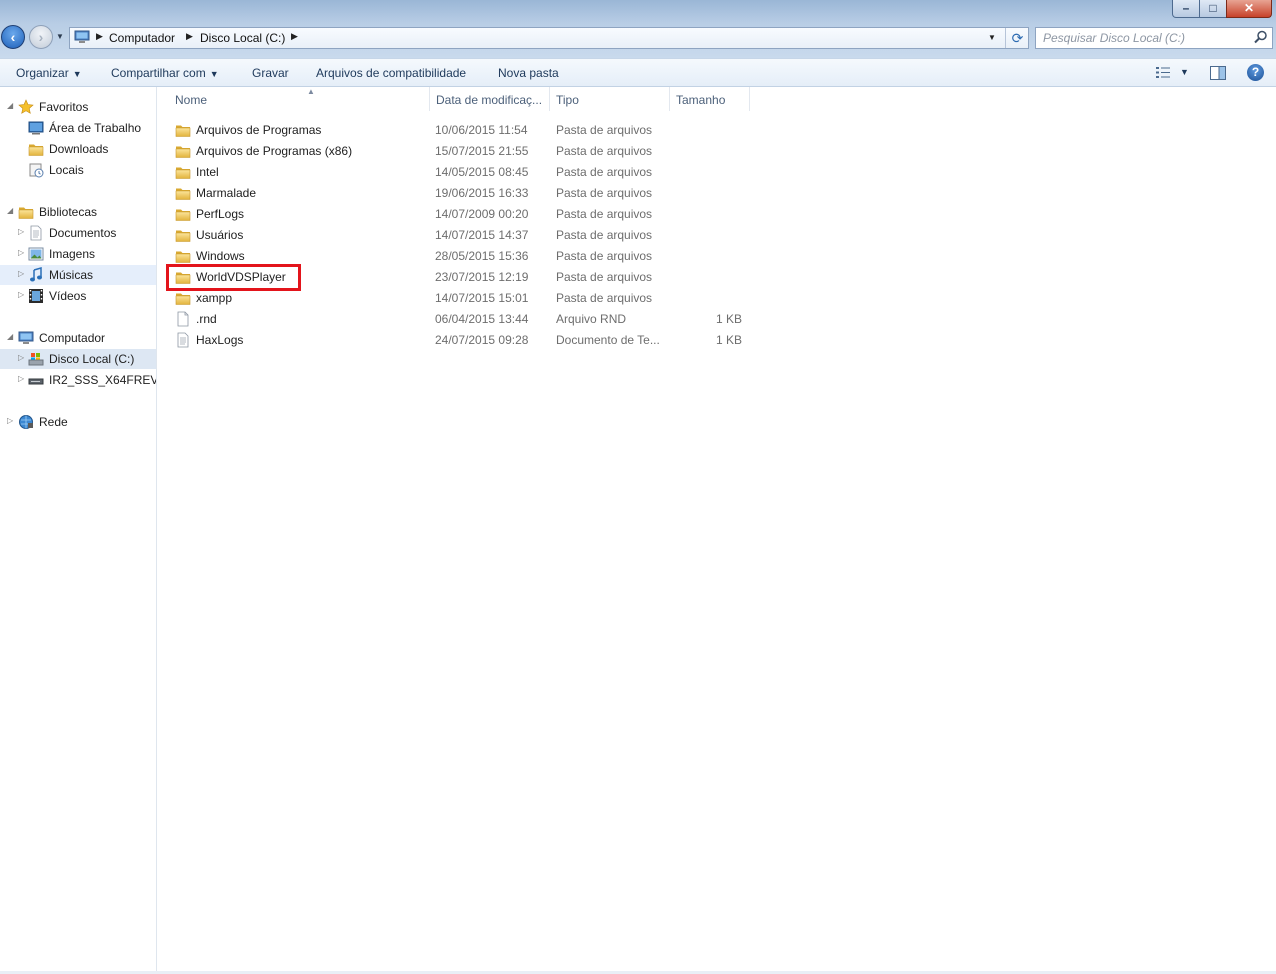  Describe the element at coordinates (165, 73) in the screenshot. I see `share-with-button: Compartilhar com ▼` at that location.